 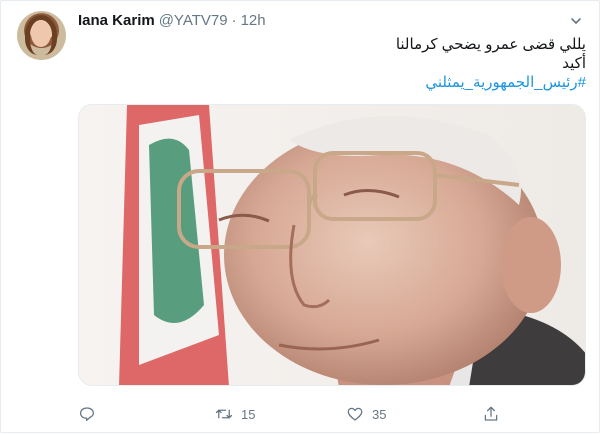 I want to click on tweet-header: Iana Karim @YATV79 · 12h, so click(x=172, y=22).